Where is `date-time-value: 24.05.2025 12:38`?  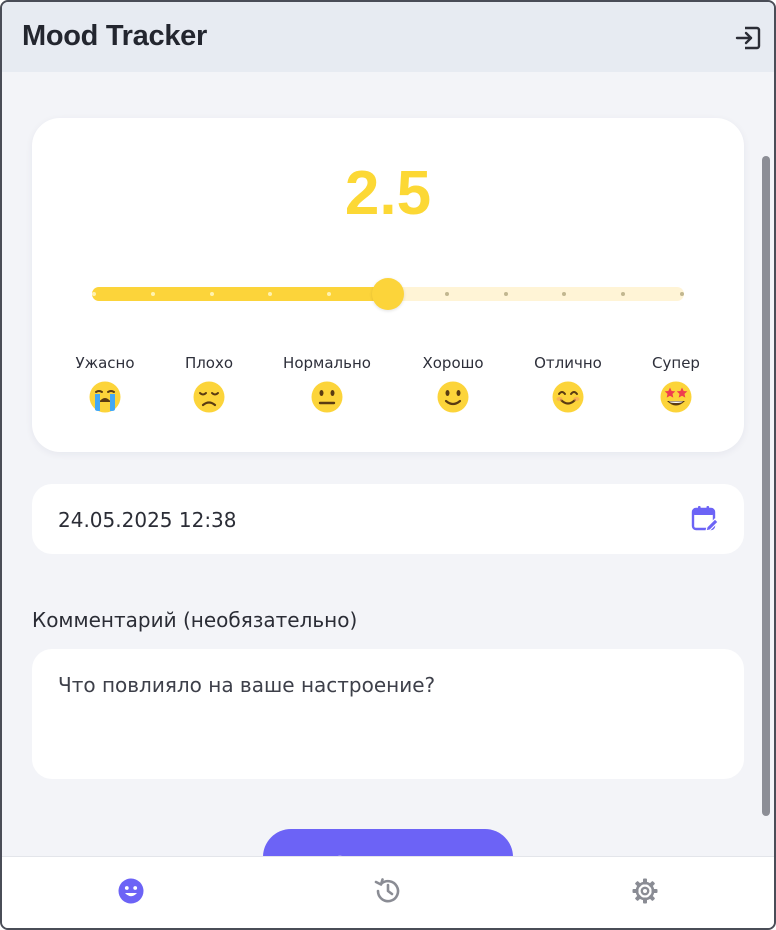
date-time-value: 24.05.2025 12:38 is located at coordinates (147, 520).